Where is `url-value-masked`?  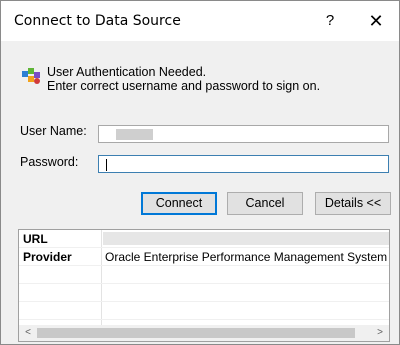
url-value-masked is located at coordinates (246, 238).